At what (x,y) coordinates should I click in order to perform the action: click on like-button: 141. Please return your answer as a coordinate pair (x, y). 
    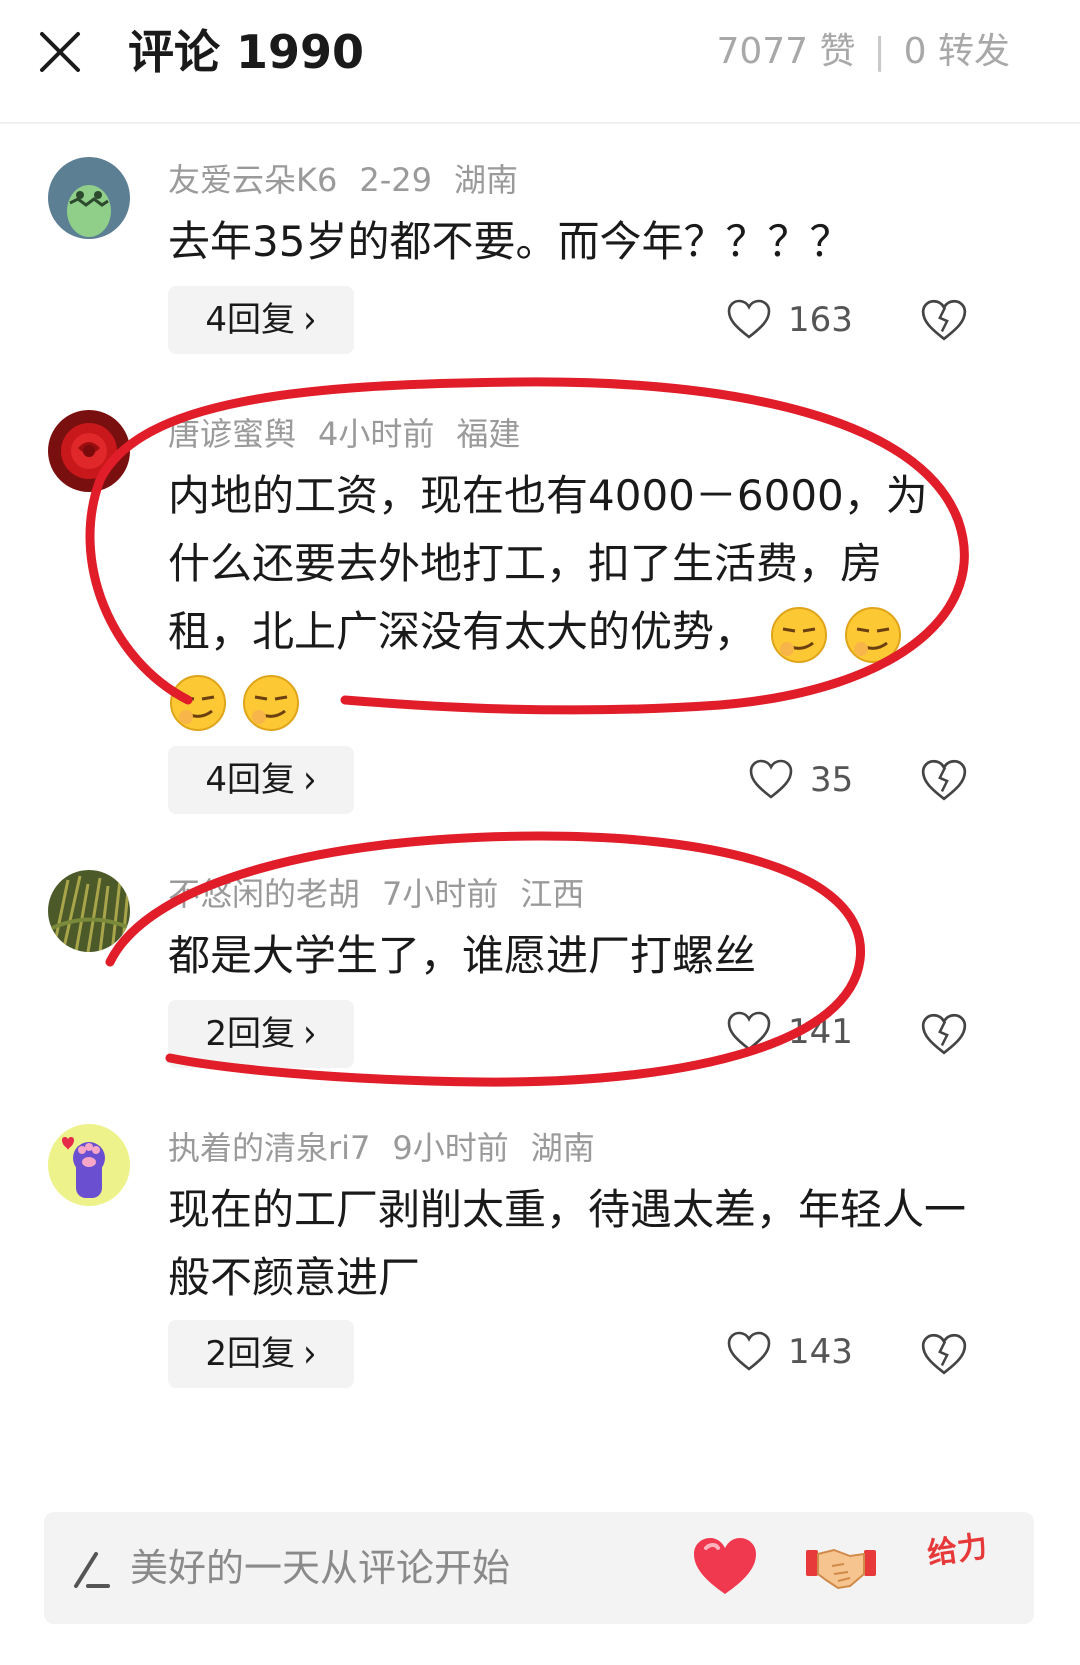
    Looking at the image, I should click on (806, 1032).